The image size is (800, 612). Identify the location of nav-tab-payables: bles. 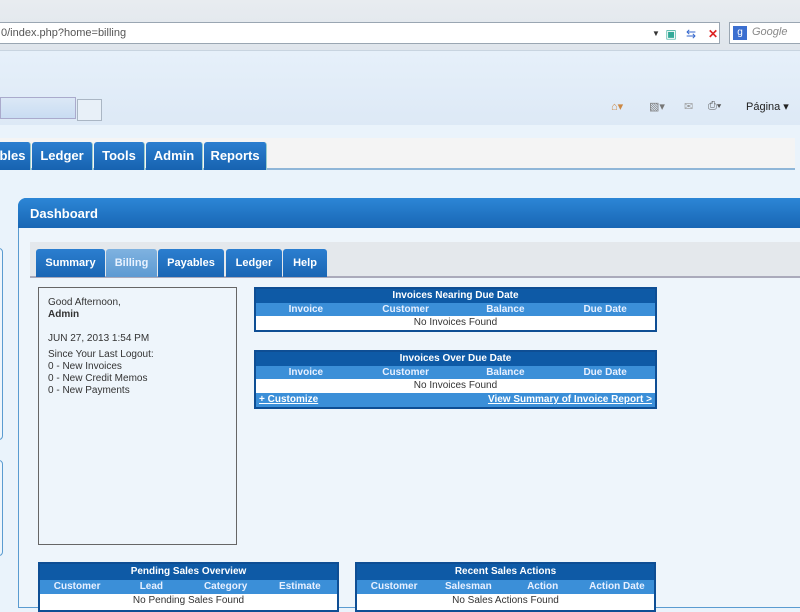
(15, 156).